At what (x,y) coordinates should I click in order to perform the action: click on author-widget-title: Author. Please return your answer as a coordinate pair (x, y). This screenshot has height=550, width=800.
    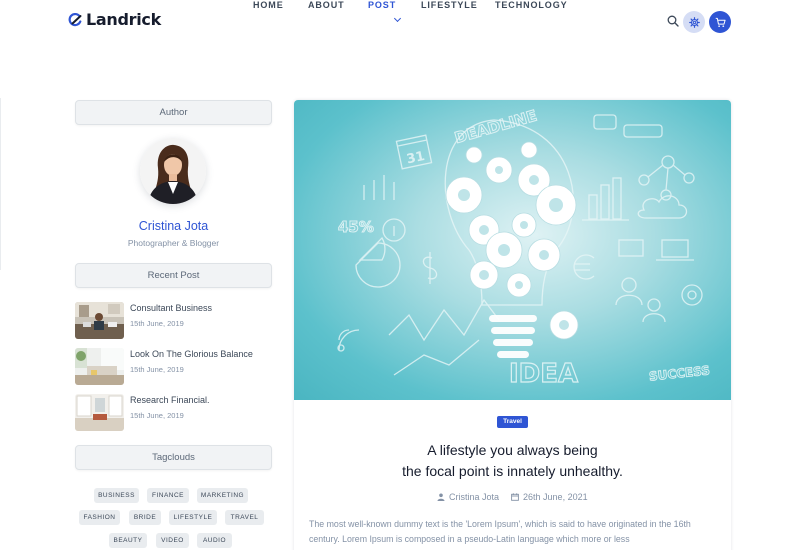
    Looking at the image, I should click on (173, 112).